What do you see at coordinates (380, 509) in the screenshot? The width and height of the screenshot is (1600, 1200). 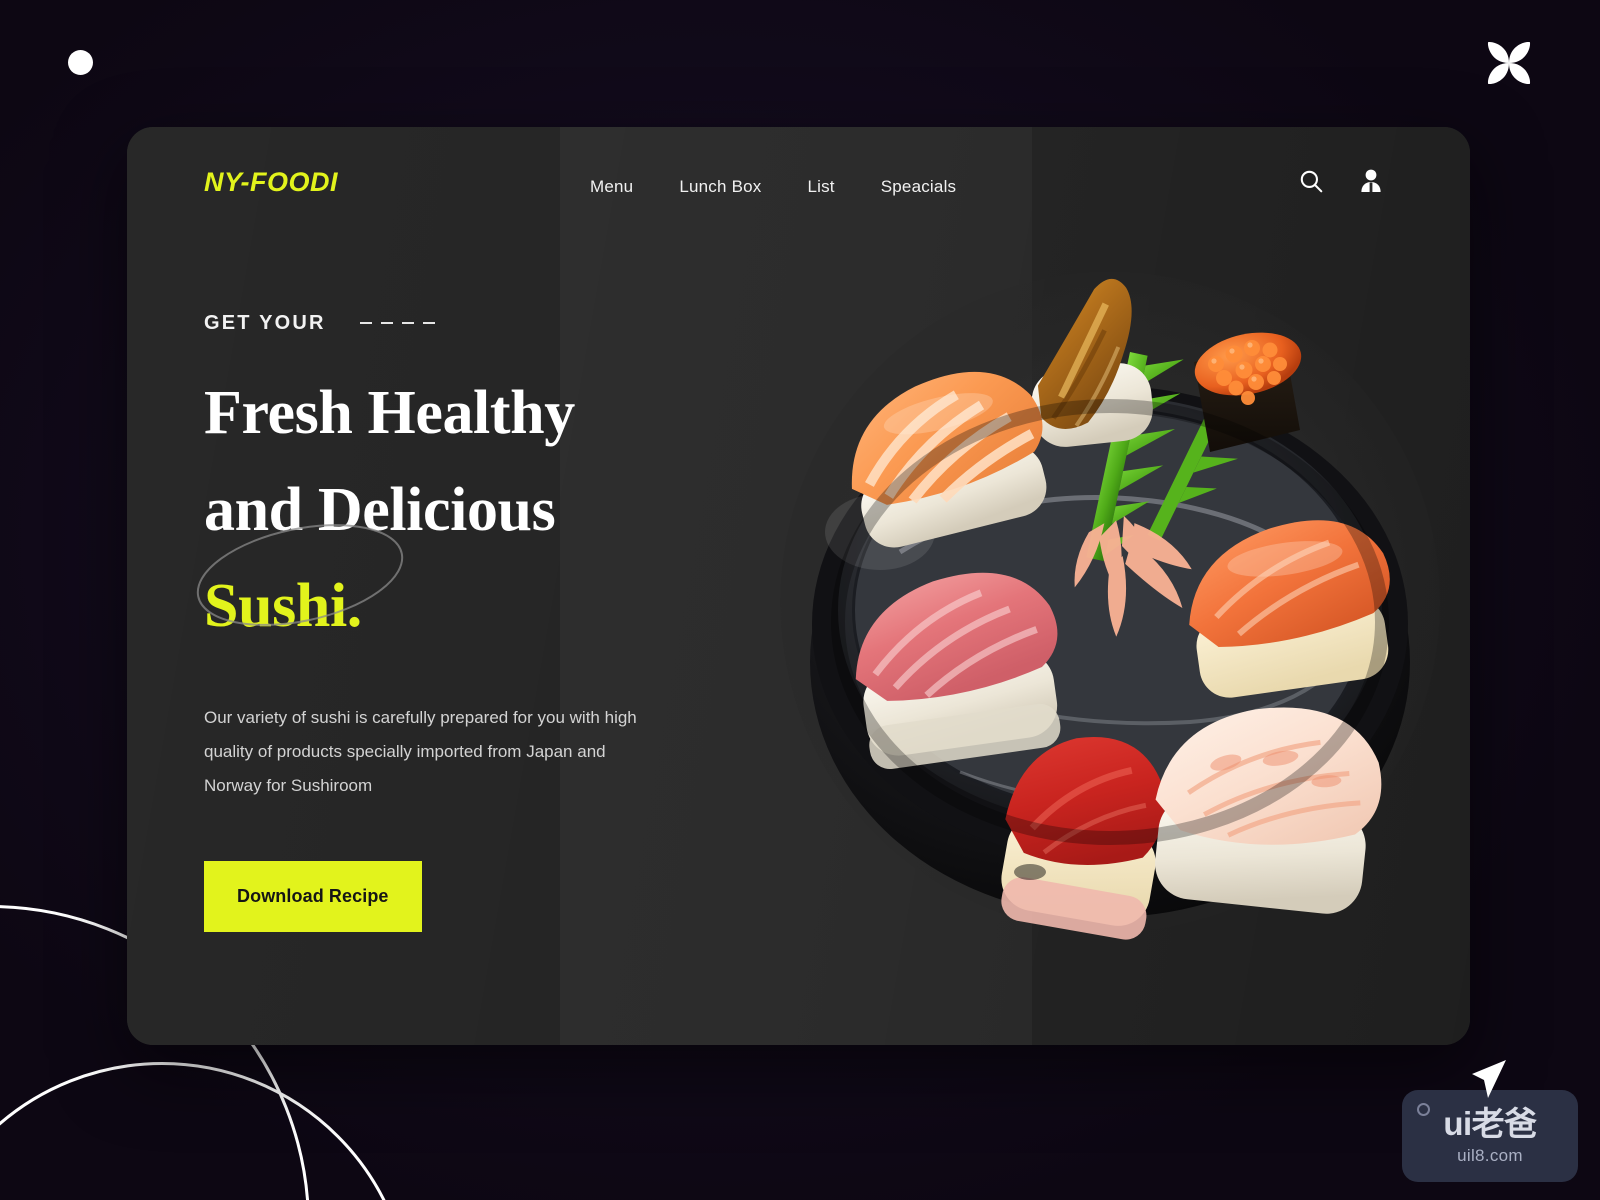 I see `headline-line-2: and Delicious` at bounding box center [380, 509].